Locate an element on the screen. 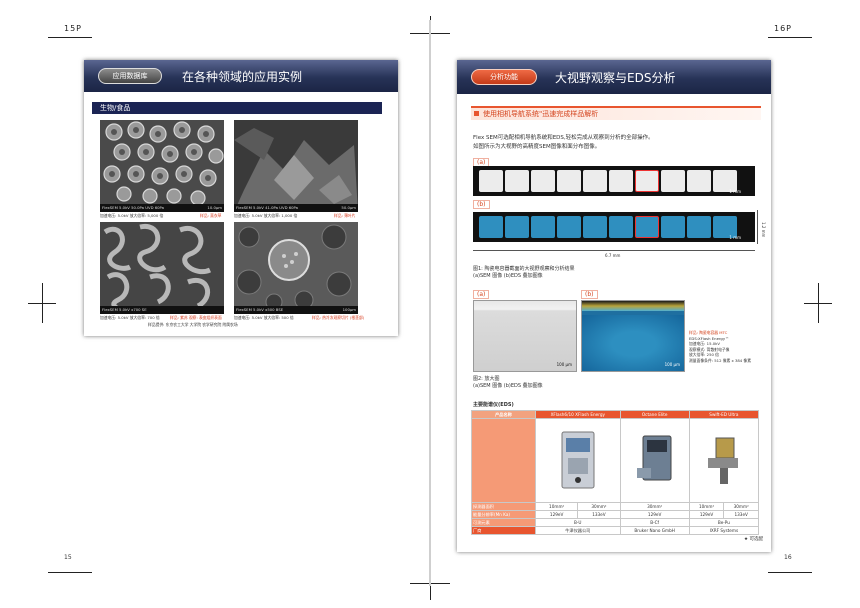 Image resolution: width=860 pixels, height=608 pixels. dimension-vertical: 1.2 mm is located at coordinates (763, 230).